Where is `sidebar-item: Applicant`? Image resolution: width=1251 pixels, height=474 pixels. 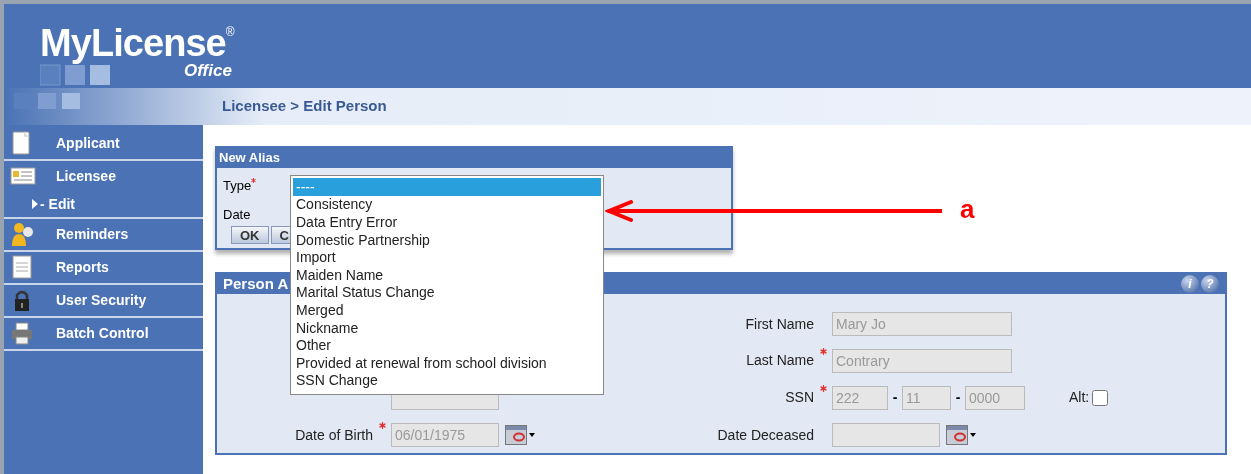
sidebar-item: Applicant is located at coordinates (103, 144).